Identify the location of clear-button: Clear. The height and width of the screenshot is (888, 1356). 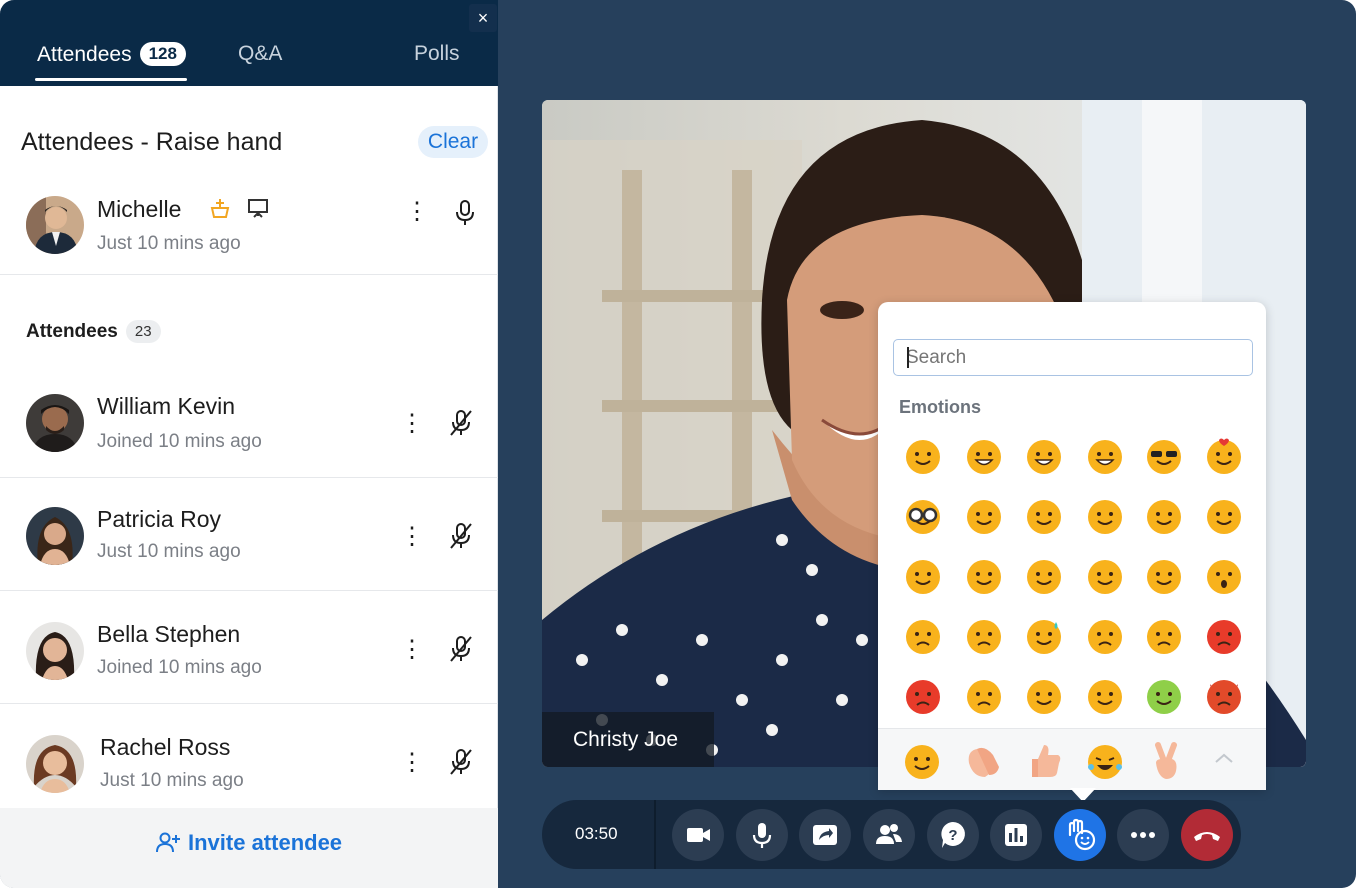
(453, 142).